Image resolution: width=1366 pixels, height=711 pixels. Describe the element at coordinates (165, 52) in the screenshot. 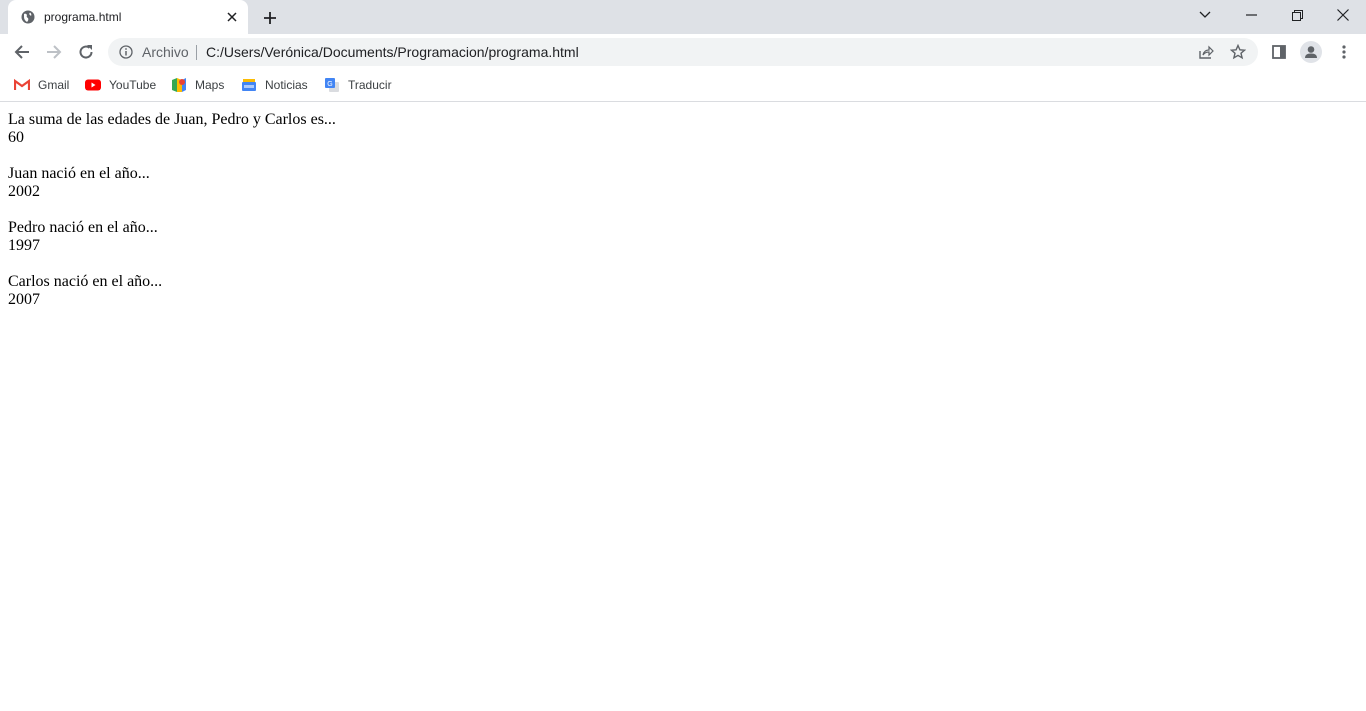

I see `security-chip: Archivo` at that location.